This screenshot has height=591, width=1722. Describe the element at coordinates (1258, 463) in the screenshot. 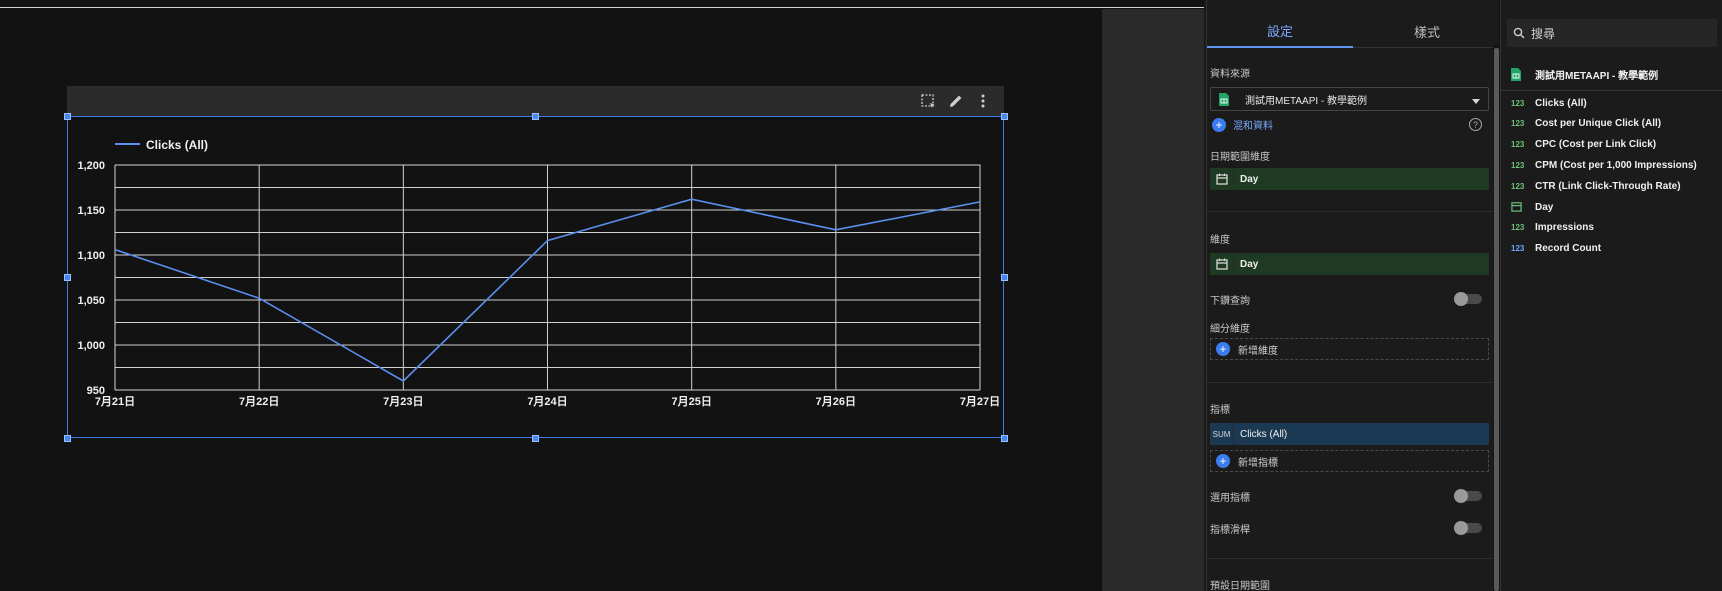

I see `add-metric-label: 新增指標` at that location.